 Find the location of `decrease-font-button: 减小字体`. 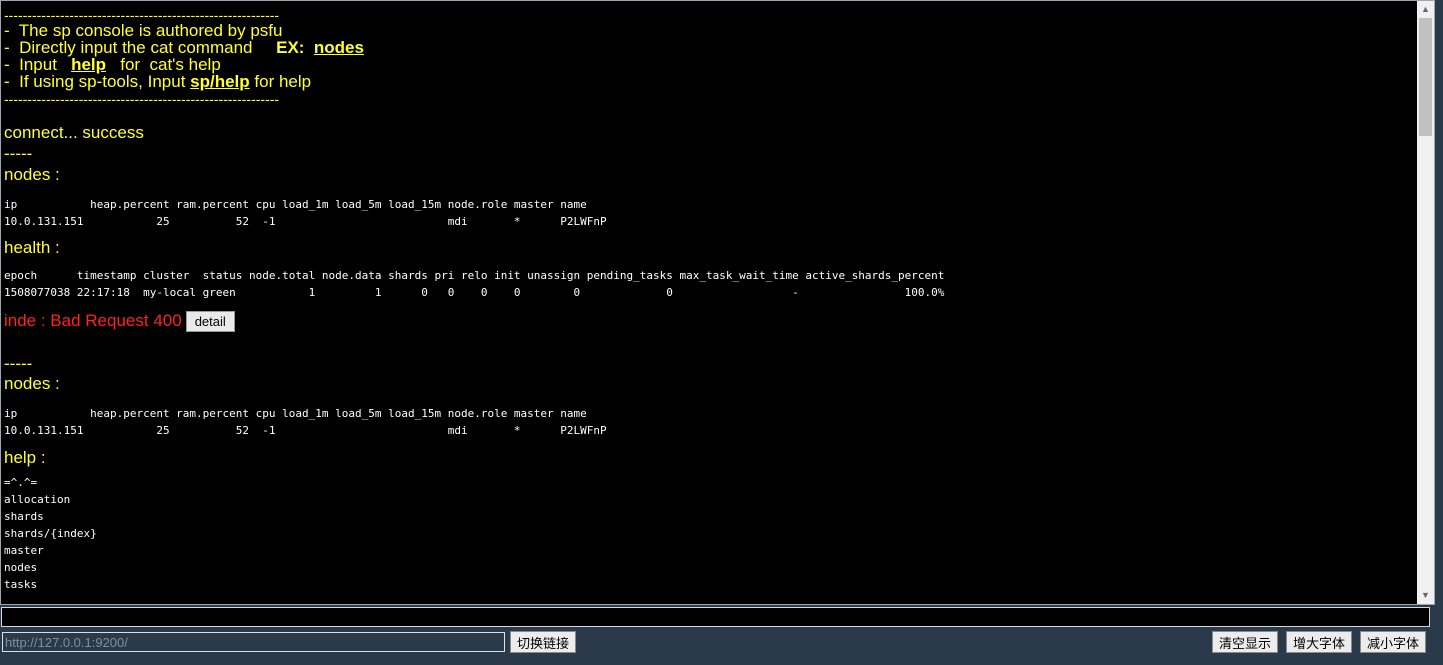

decrease-font-button: 减小字体 is located at coordinates (1393, 642).